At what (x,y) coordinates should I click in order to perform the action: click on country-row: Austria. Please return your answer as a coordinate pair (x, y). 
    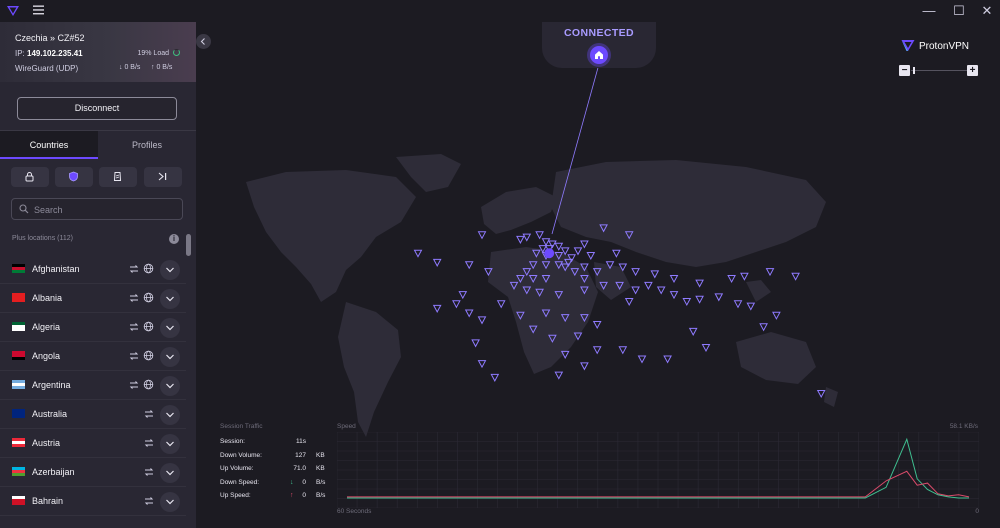
    Looking at the image, I should click on (93, 443).